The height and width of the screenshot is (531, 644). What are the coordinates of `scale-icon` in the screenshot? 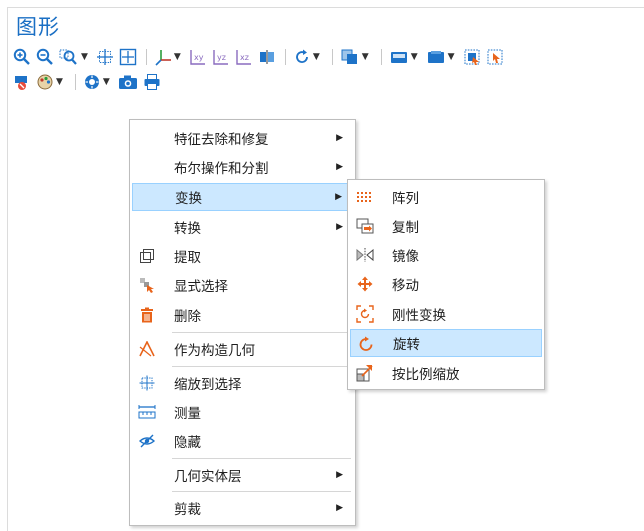 It's located at (365, 373).